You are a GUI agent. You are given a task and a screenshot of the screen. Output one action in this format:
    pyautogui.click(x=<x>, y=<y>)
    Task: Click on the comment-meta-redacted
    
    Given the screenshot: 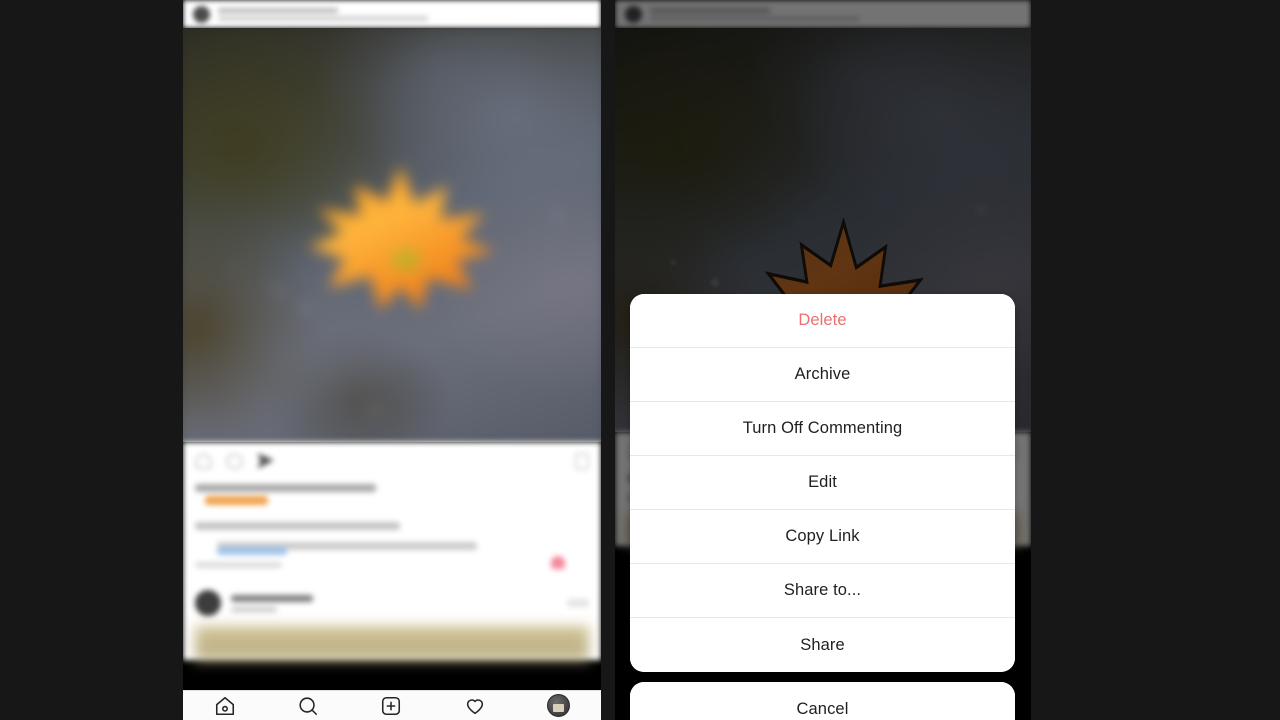 What is the action you would take?
    pyautogui.click(x=578, y=603)
    